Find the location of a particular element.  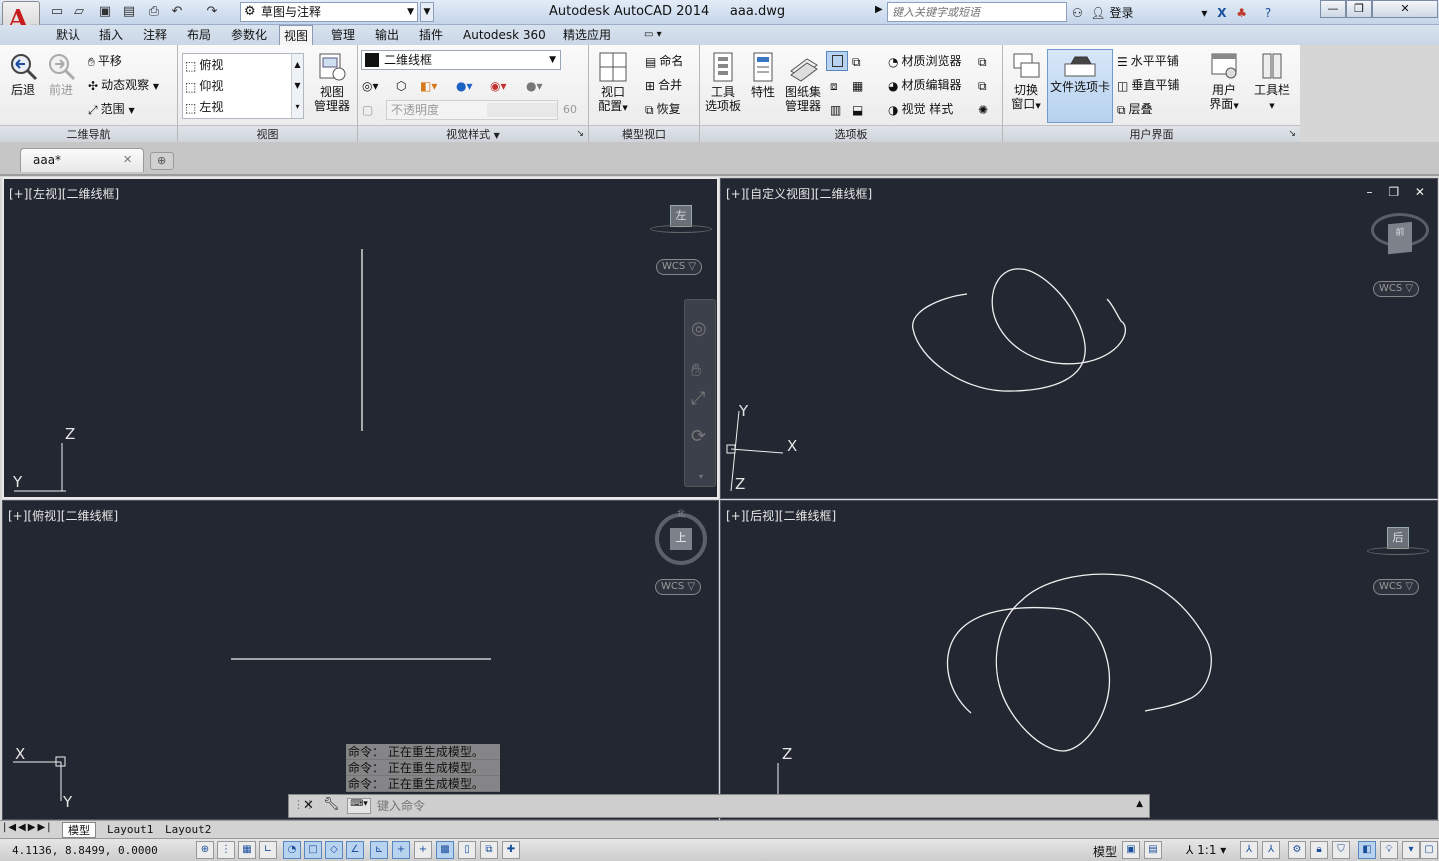

tab-layout2: Layout2 is located at coordinates (188, 830).